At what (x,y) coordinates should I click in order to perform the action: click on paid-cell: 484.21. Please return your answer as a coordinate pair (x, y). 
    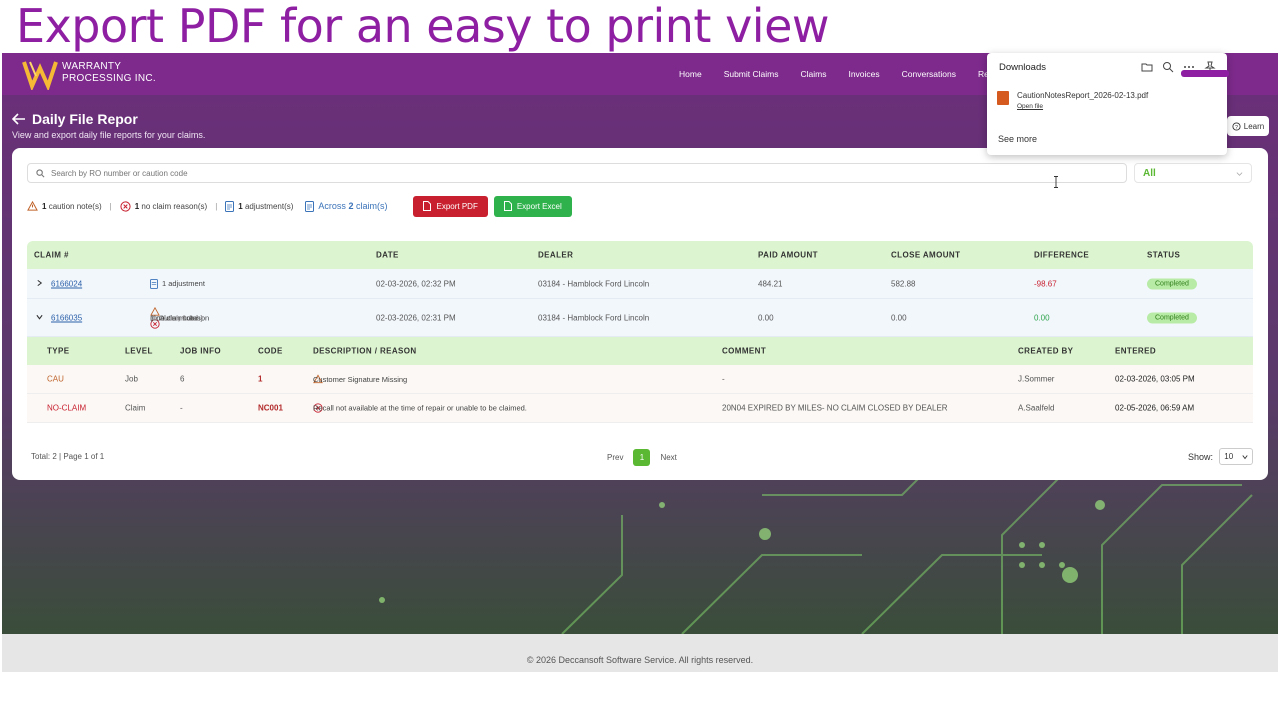
    Looking at the image, I should click on (770, 283).